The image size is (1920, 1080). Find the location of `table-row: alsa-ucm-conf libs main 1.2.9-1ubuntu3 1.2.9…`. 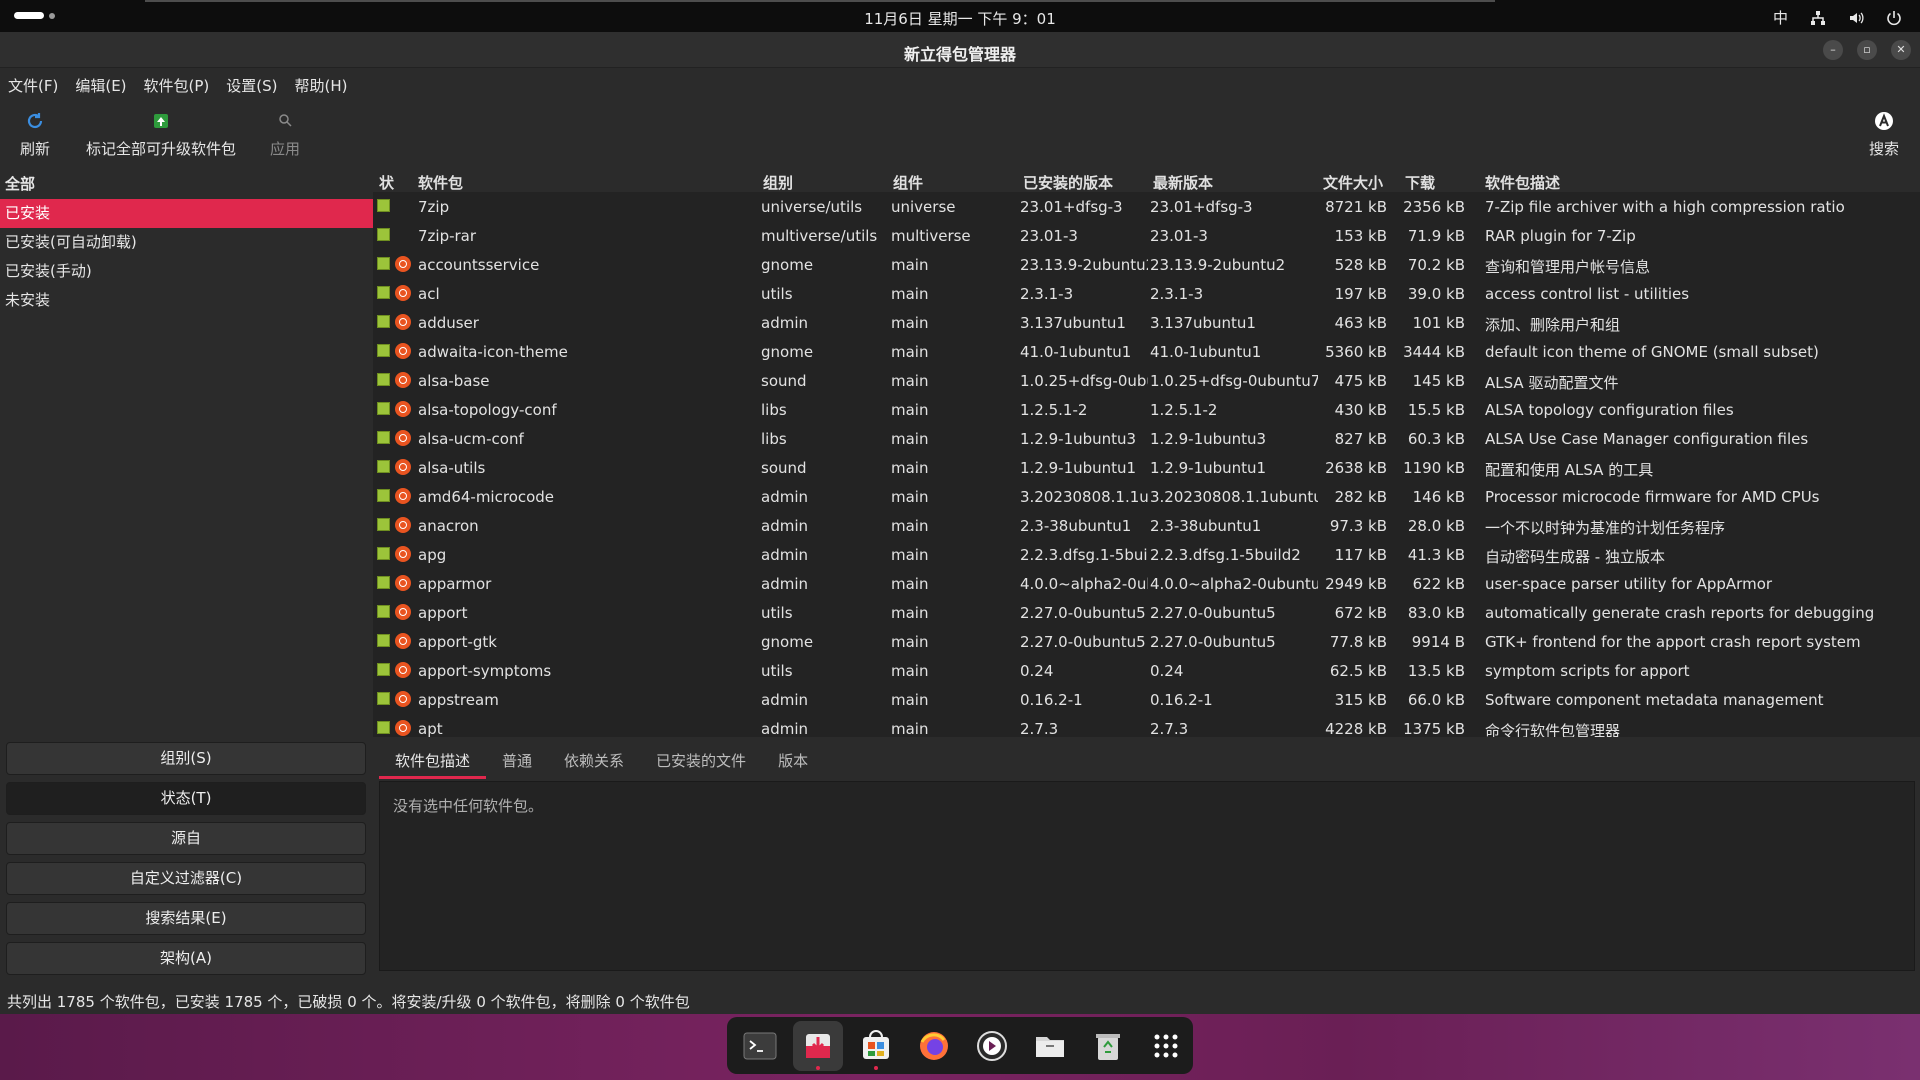

table-row: alsa-ucm-conf libs main 1.2.9-1ubuntu3 1.2.9… is located at coordinates (1146, 438).